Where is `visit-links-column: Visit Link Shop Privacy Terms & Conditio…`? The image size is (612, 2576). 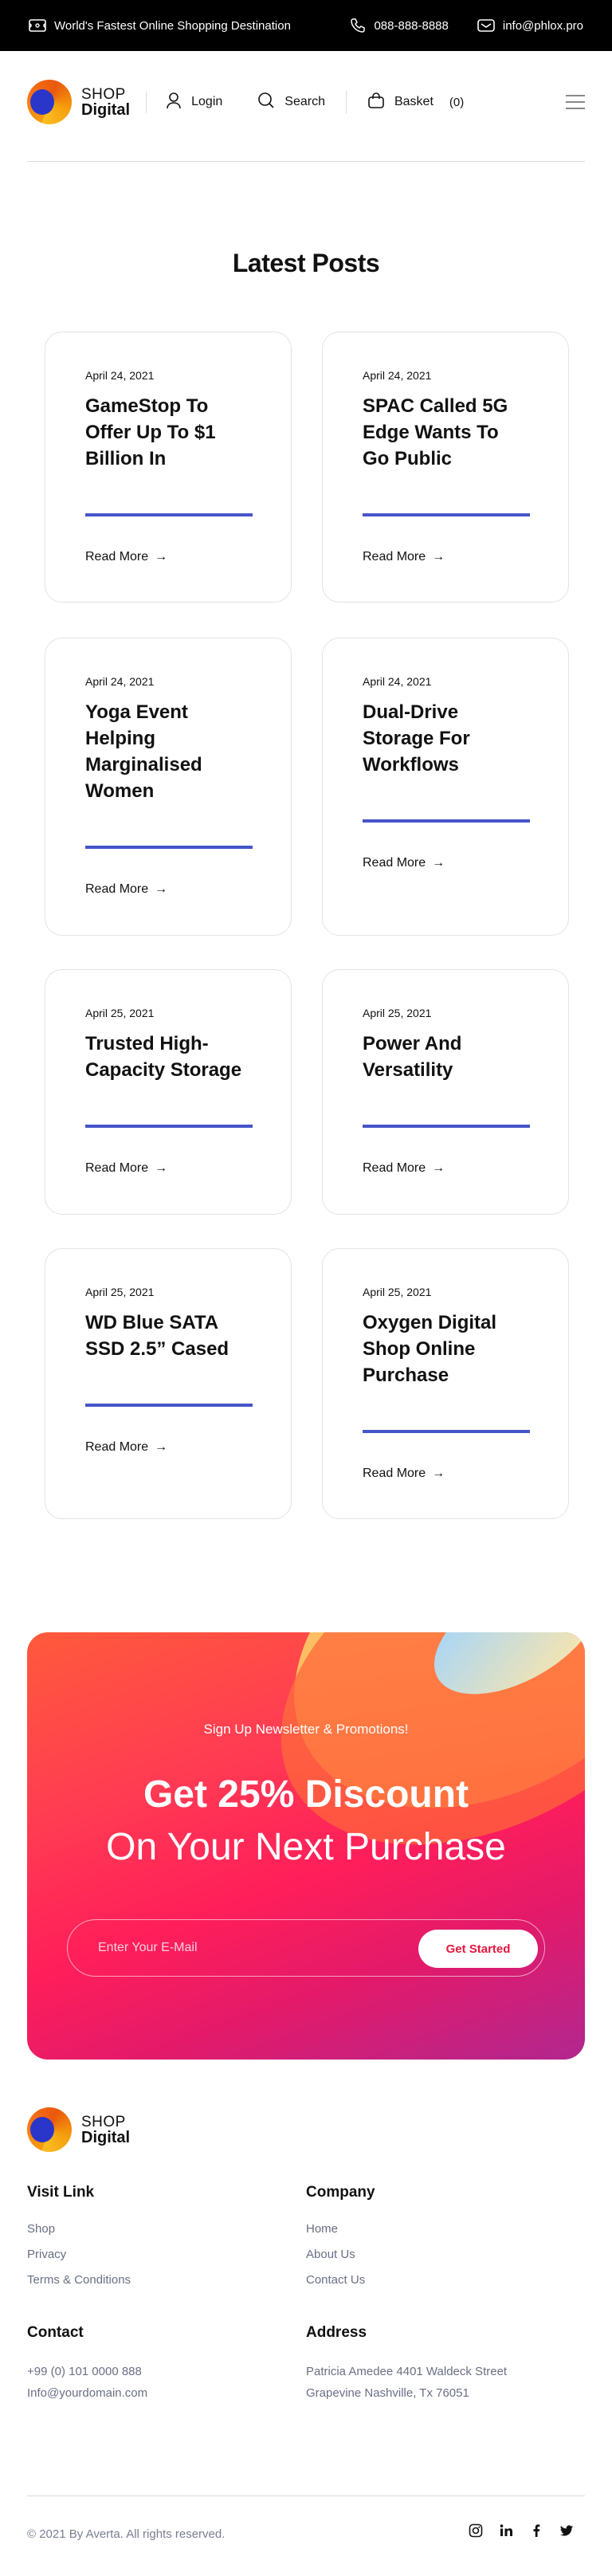
visit-links-column: Visit Link Shop Privacy Terms & Conditio… is located at coordinates (79, 2241).